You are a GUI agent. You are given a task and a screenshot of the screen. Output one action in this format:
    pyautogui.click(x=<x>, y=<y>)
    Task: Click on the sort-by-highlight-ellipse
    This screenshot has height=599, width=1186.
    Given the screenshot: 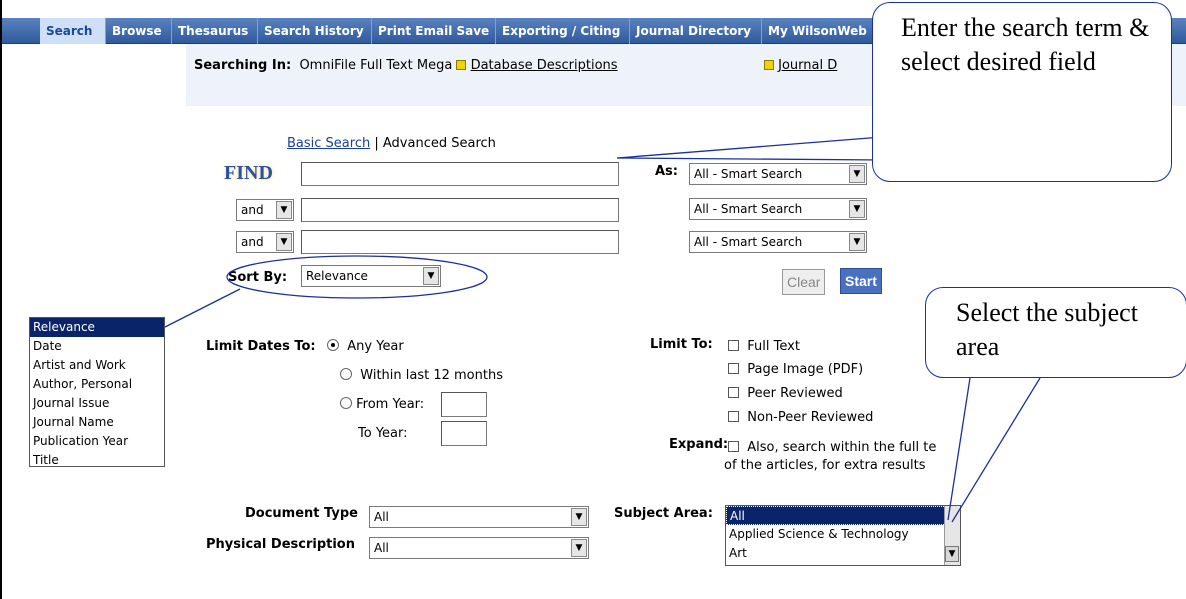 What is the action you would take?
    pyautogui.click(x=357, y=277)
    